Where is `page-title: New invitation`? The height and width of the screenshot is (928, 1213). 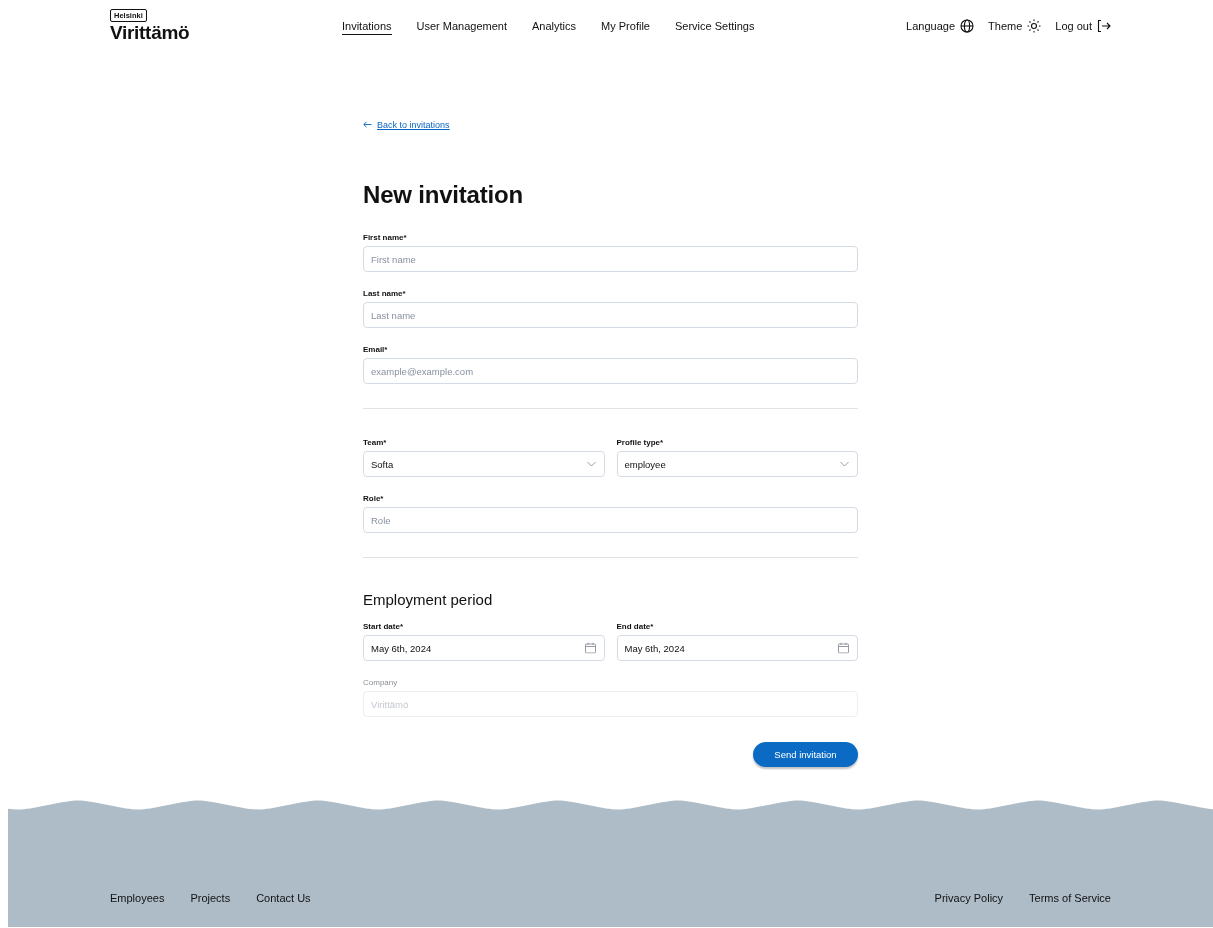
page-title: New invitation is located at coordinates (443, 195).